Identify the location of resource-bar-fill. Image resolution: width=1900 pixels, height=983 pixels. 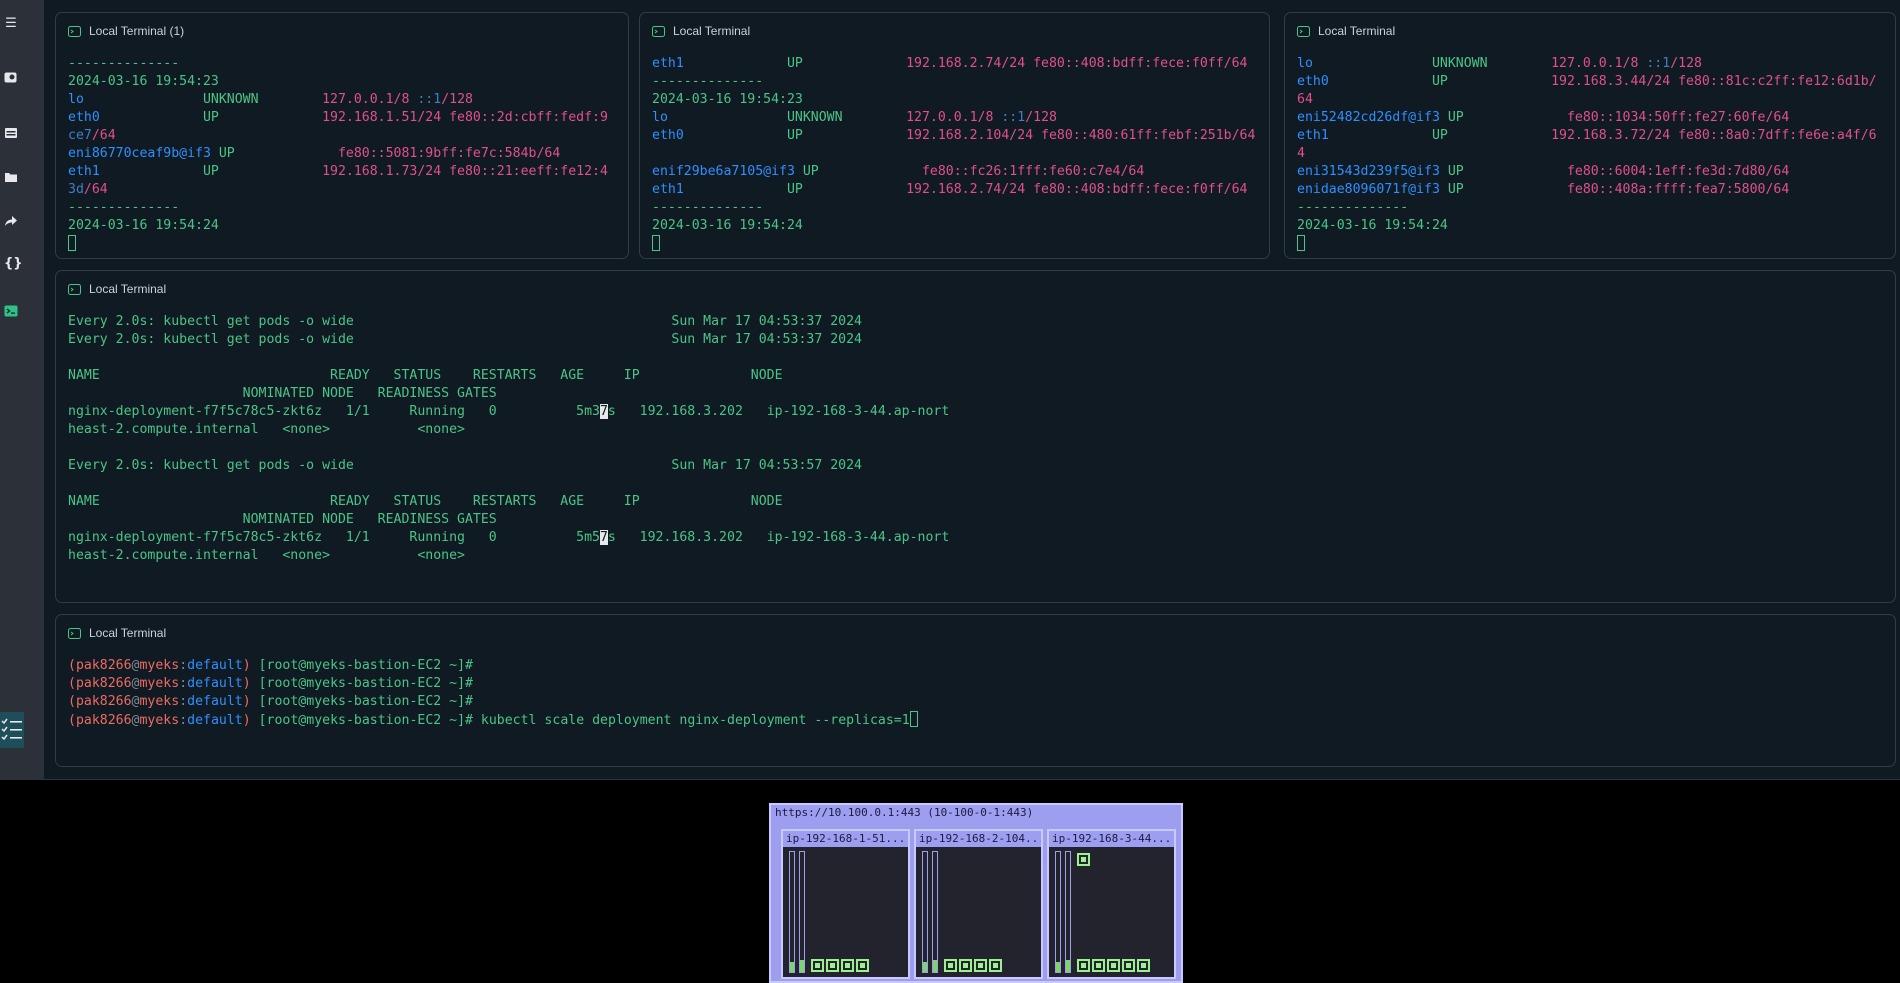
(1068, 966).